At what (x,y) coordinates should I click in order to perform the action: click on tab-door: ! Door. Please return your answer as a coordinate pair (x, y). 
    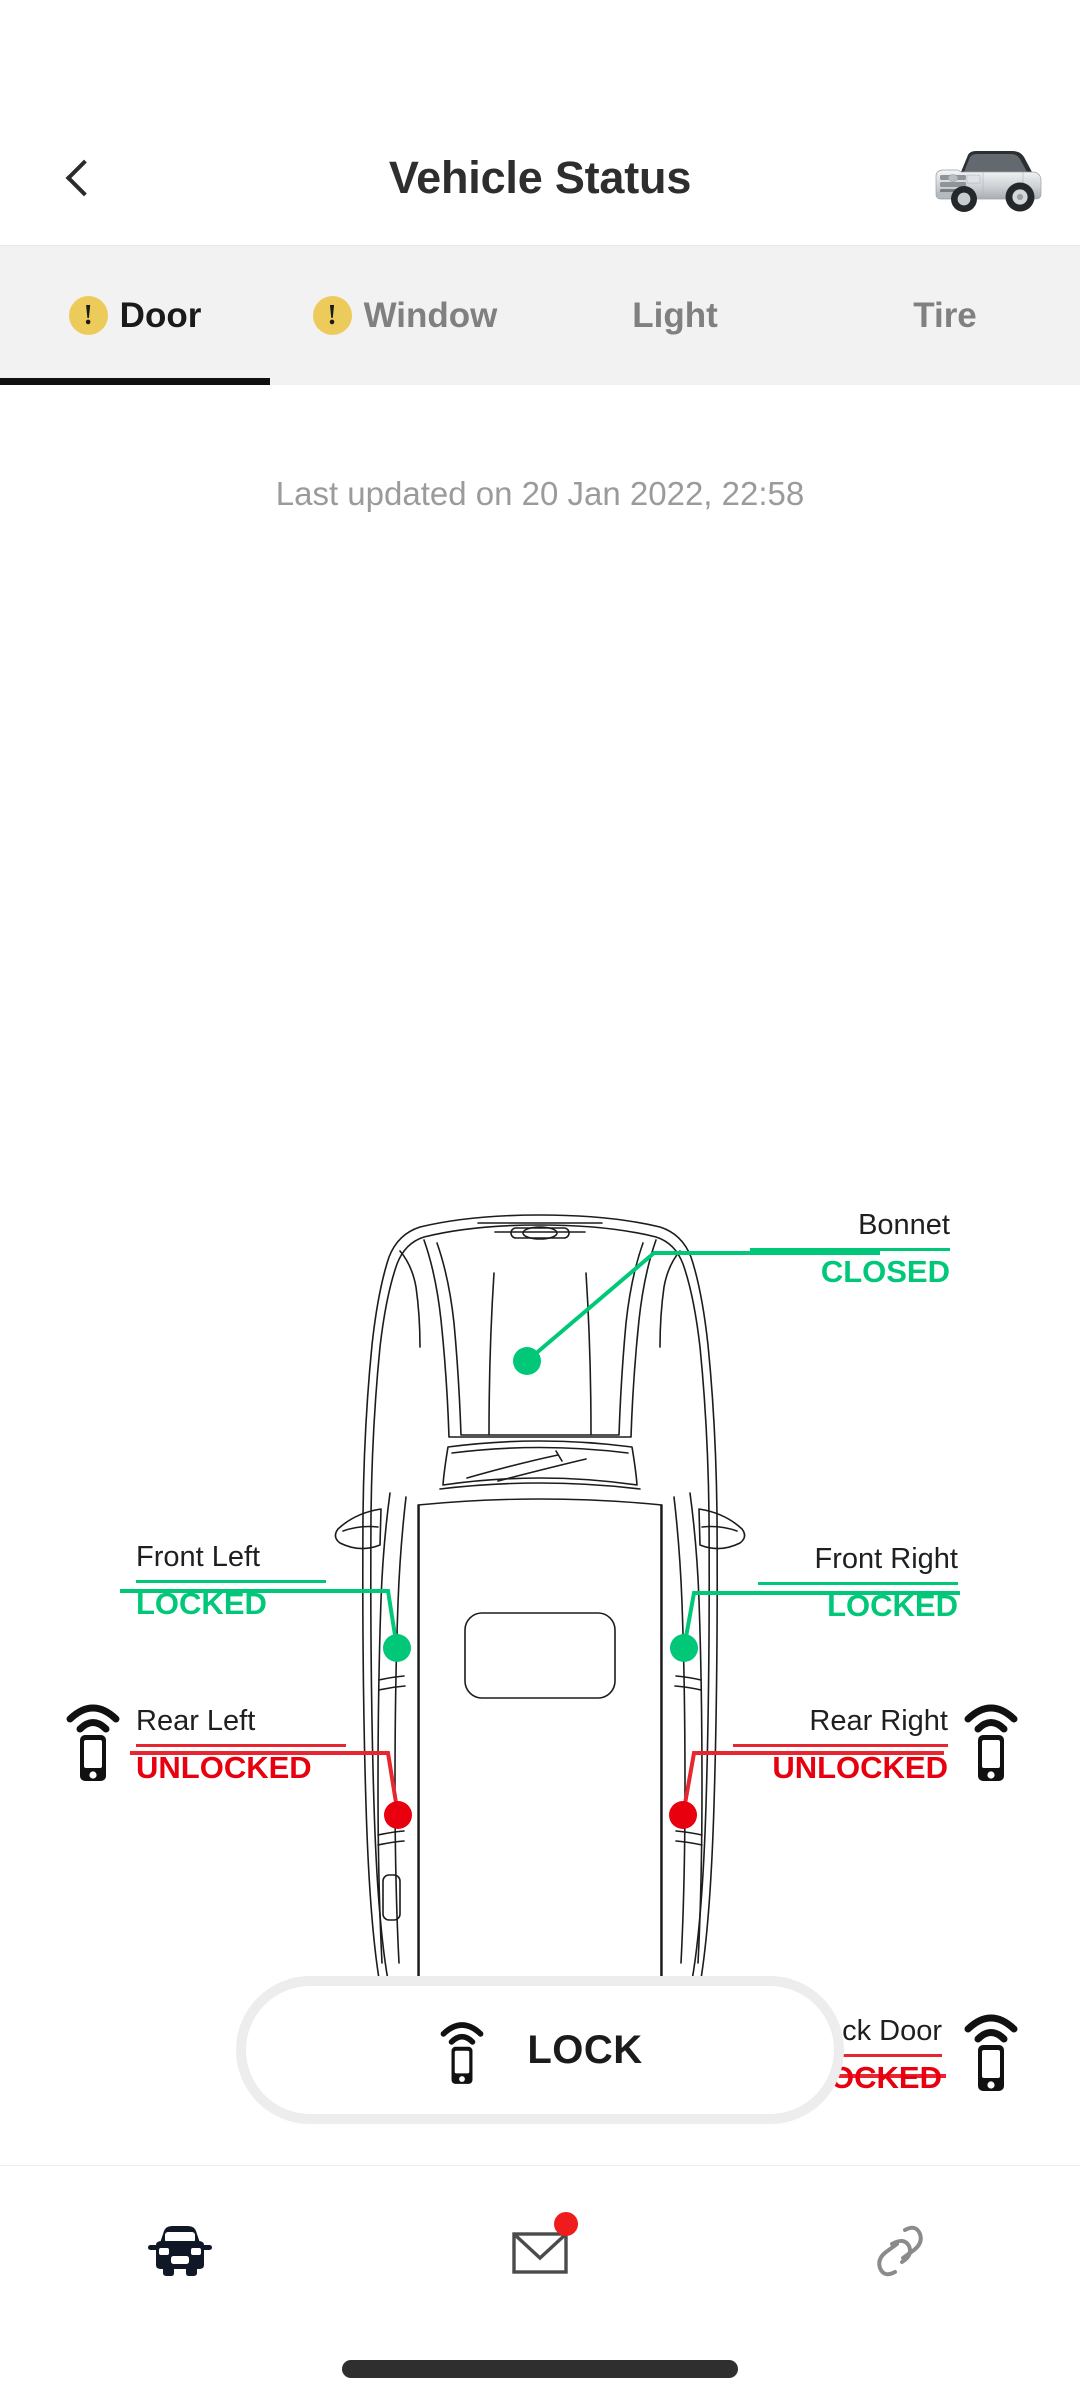
    Looking at the image, I should click on (135, 315).